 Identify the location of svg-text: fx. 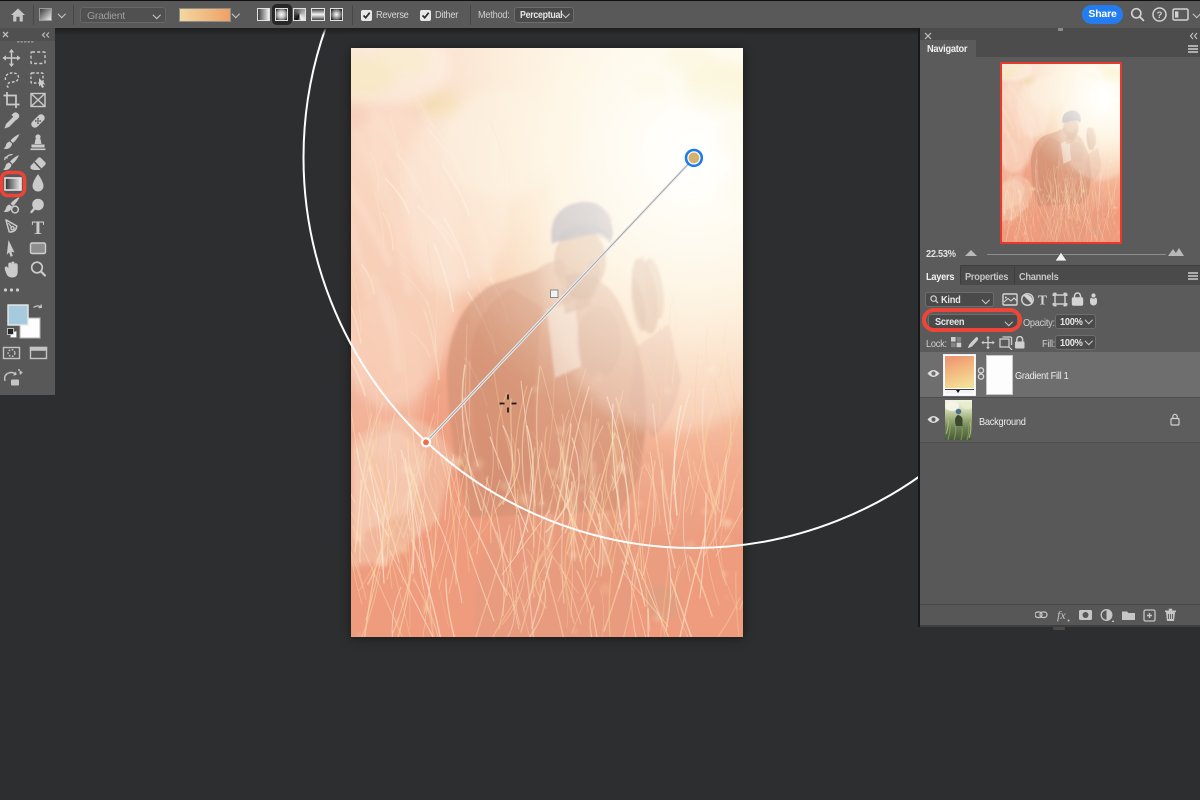
(1061, 615).